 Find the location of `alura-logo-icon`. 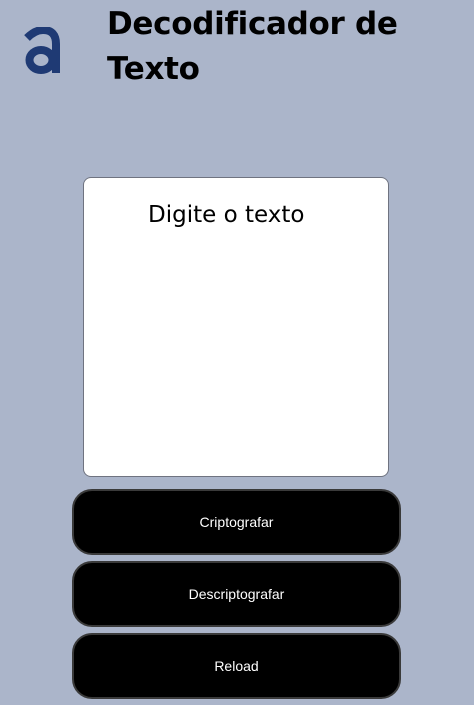

alura-logo-icon is located at coordinates (42, 50).